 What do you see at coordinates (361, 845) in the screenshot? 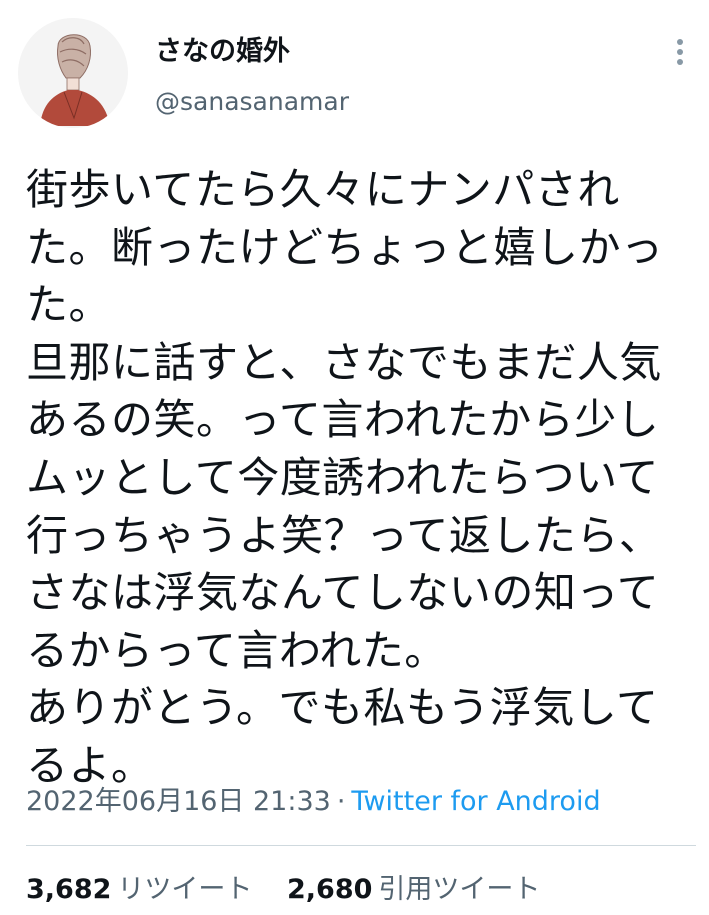
I see `divider` at bounding box center [361, 845].